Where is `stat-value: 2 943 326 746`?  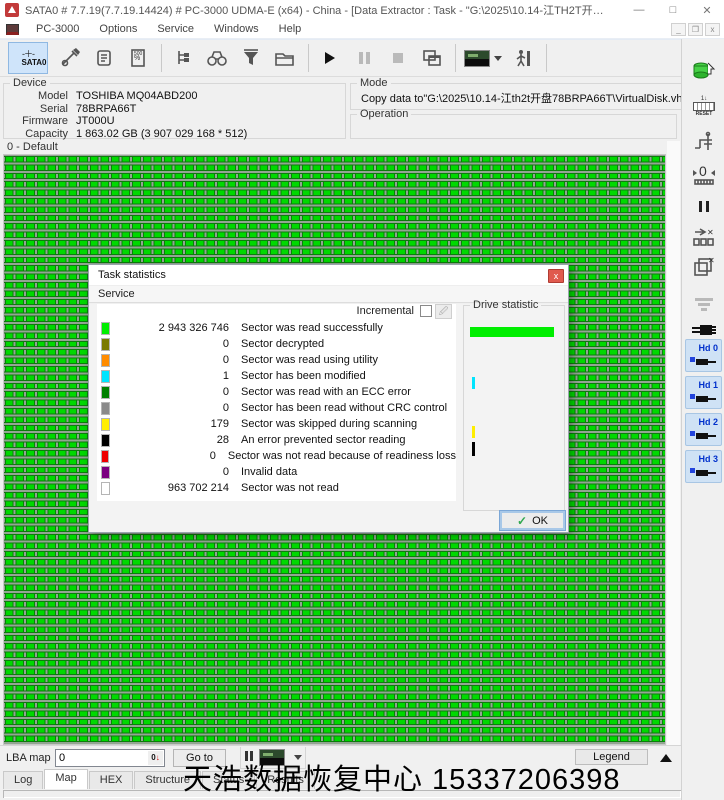 stat-value: 2 943 326 746 is located at coordinates (193, 328).